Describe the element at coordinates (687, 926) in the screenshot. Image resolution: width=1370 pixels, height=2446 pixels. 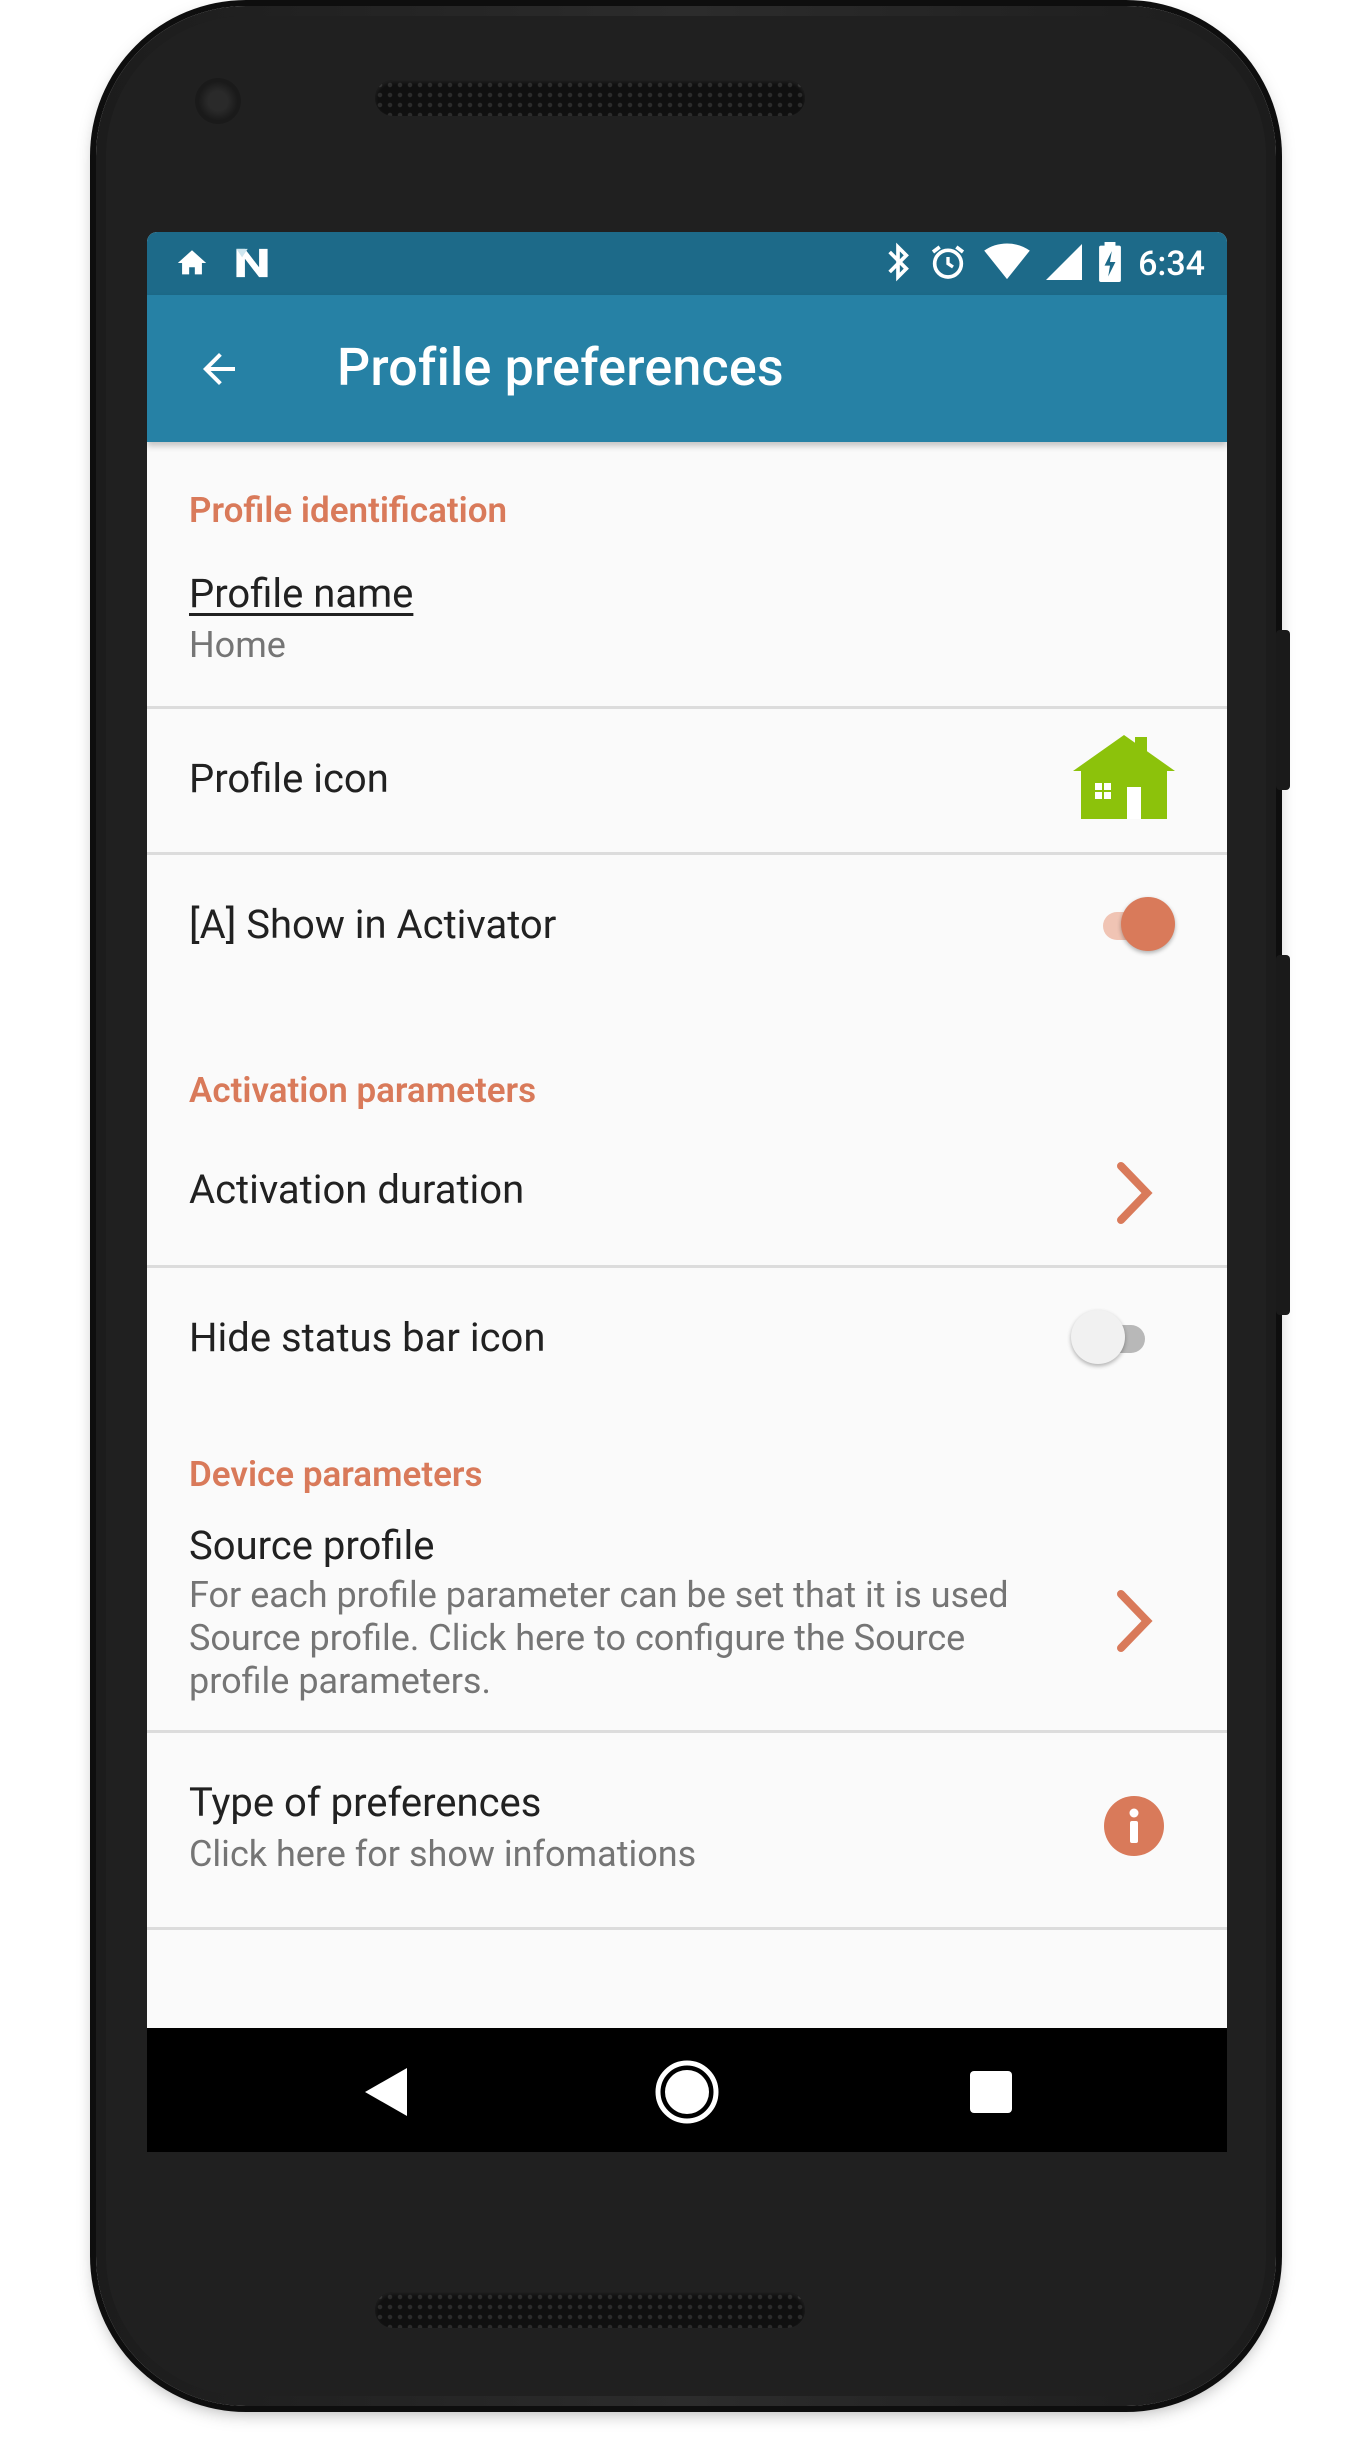
I see `pref-show-in-activator: [A] Show in Activator` at that location.